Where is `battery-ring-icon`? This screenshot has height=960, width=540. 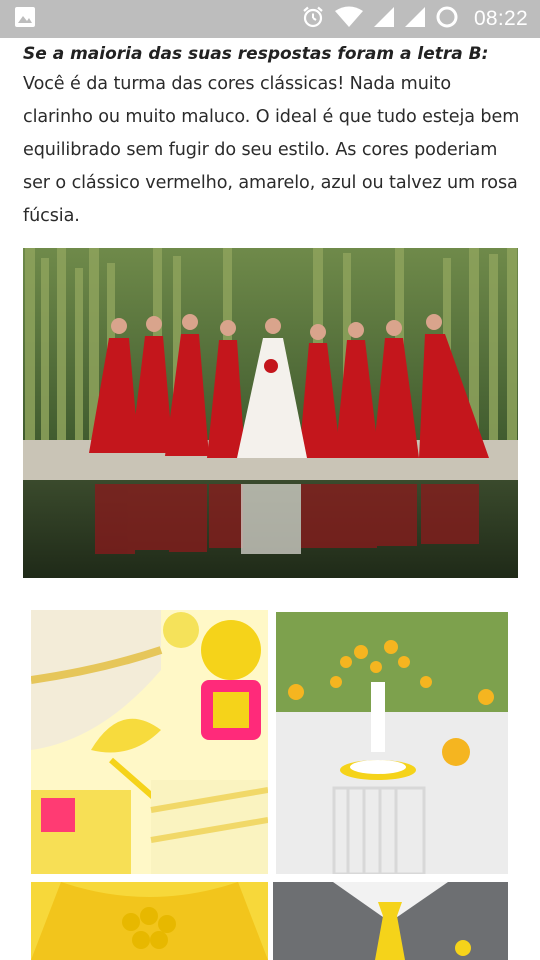 battery-ring-icon is located at coordinates (447, 19).